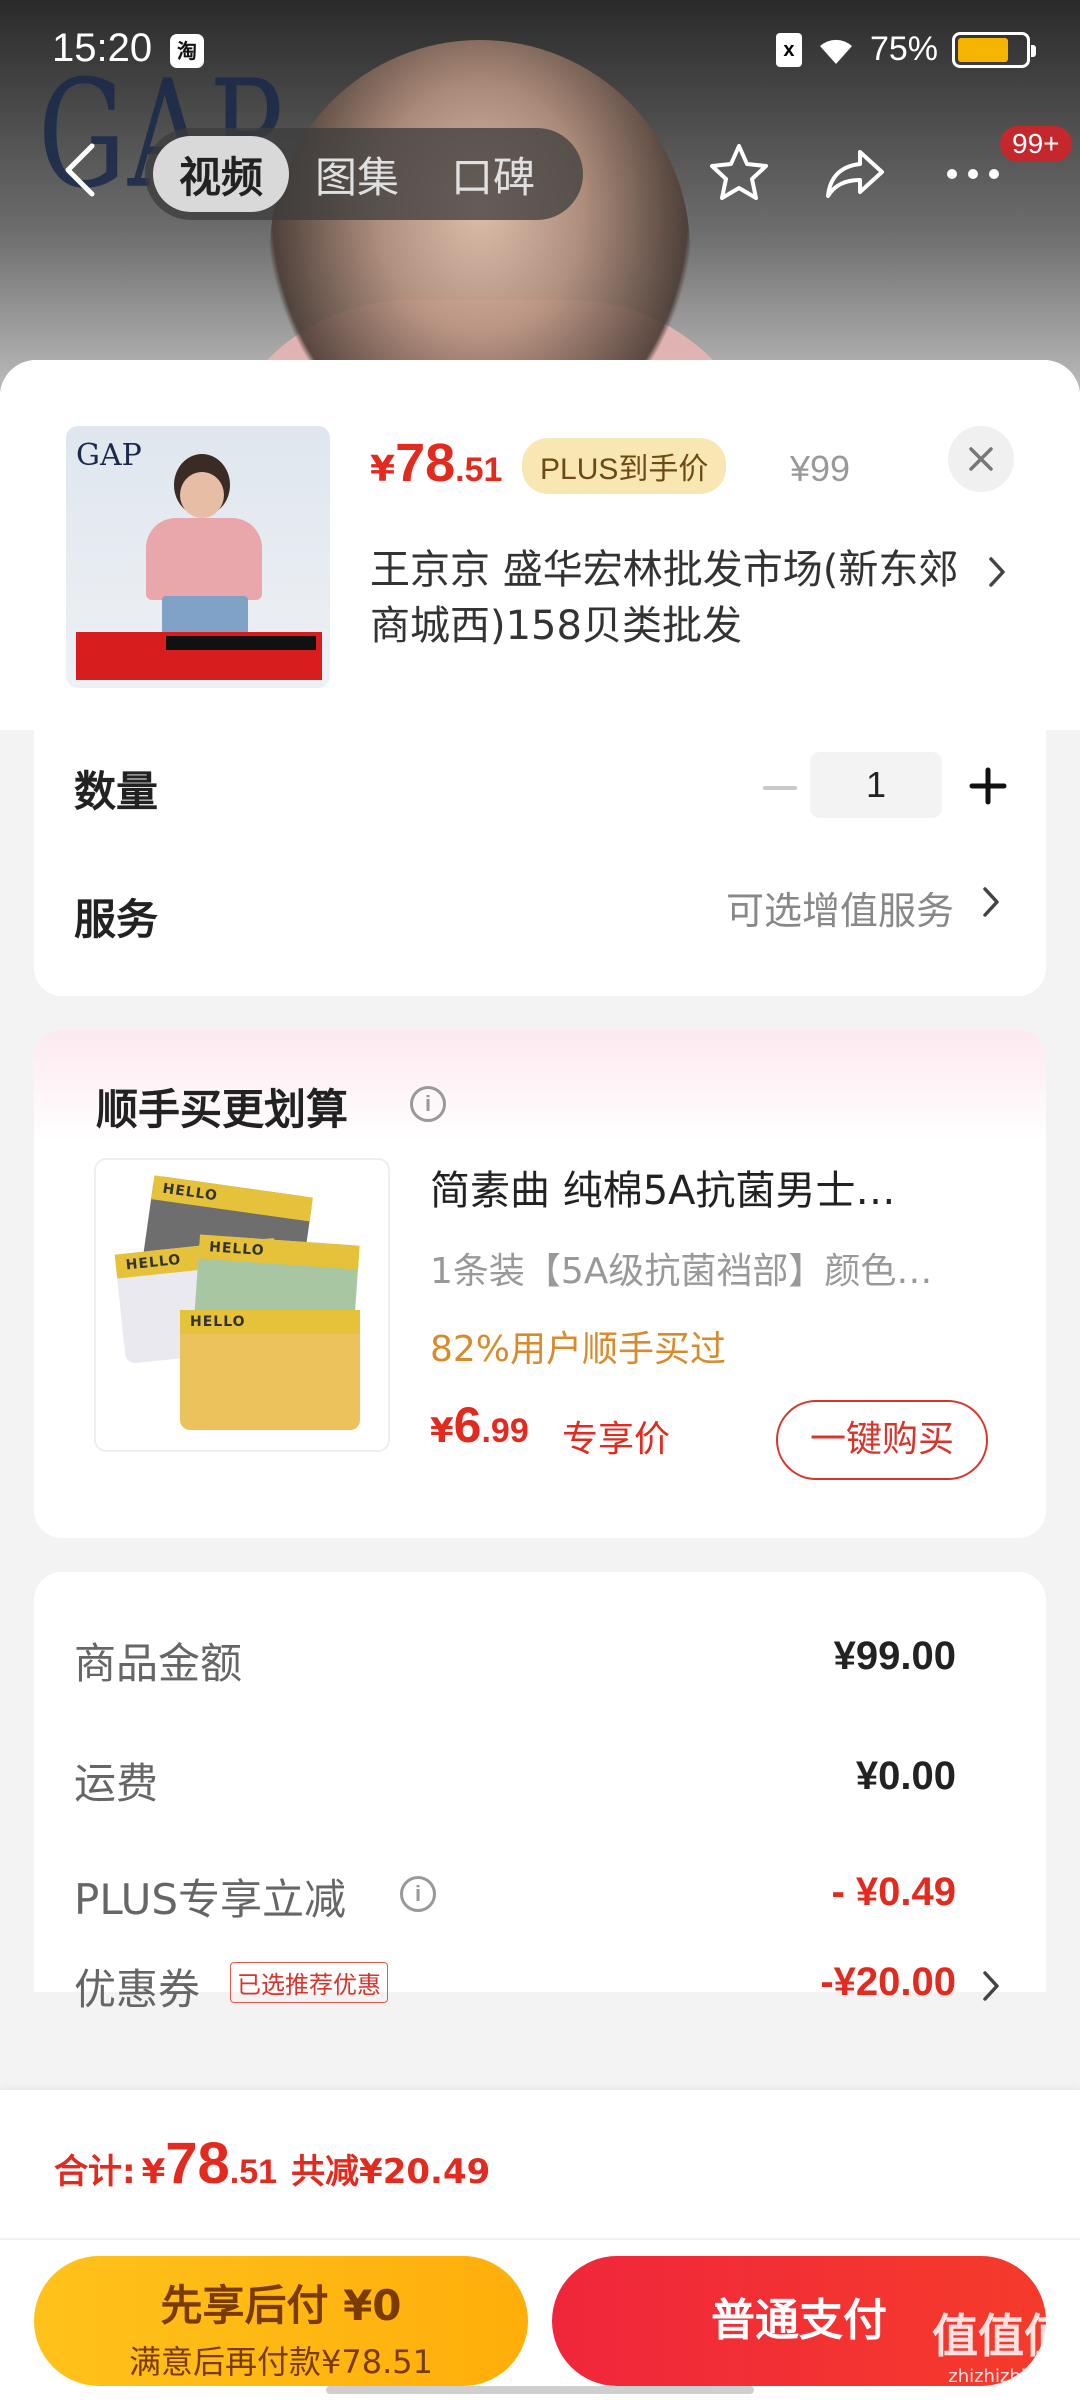 The image size is (1080, 2400). What do you see at coordinates (222, 1109) in the screenshot?
I see `addon-title: 顺手买更划算` at bounding box center [222, 1109].